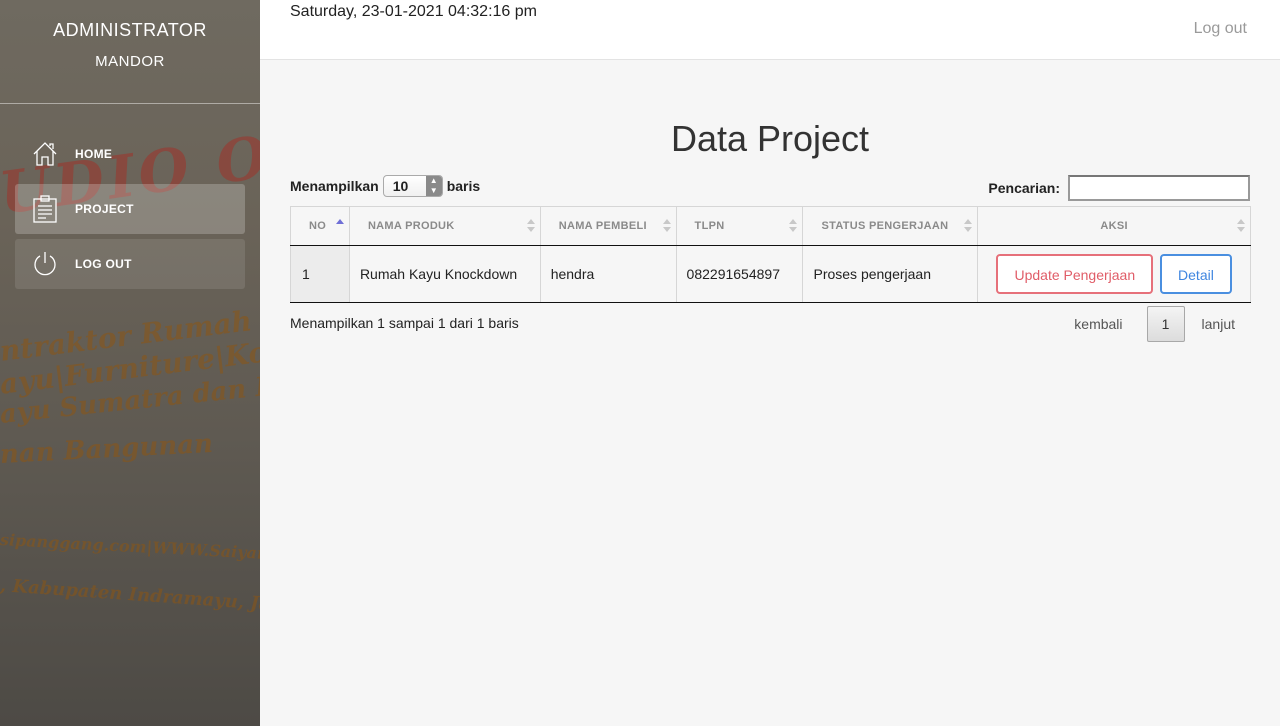 This screenshot has height=726, width=1280. Describe the element at coordinates (130, 598) in the screenshot. I see `watermark-text: , Kabupaten Indramayu, Jawa Barat` at that location.